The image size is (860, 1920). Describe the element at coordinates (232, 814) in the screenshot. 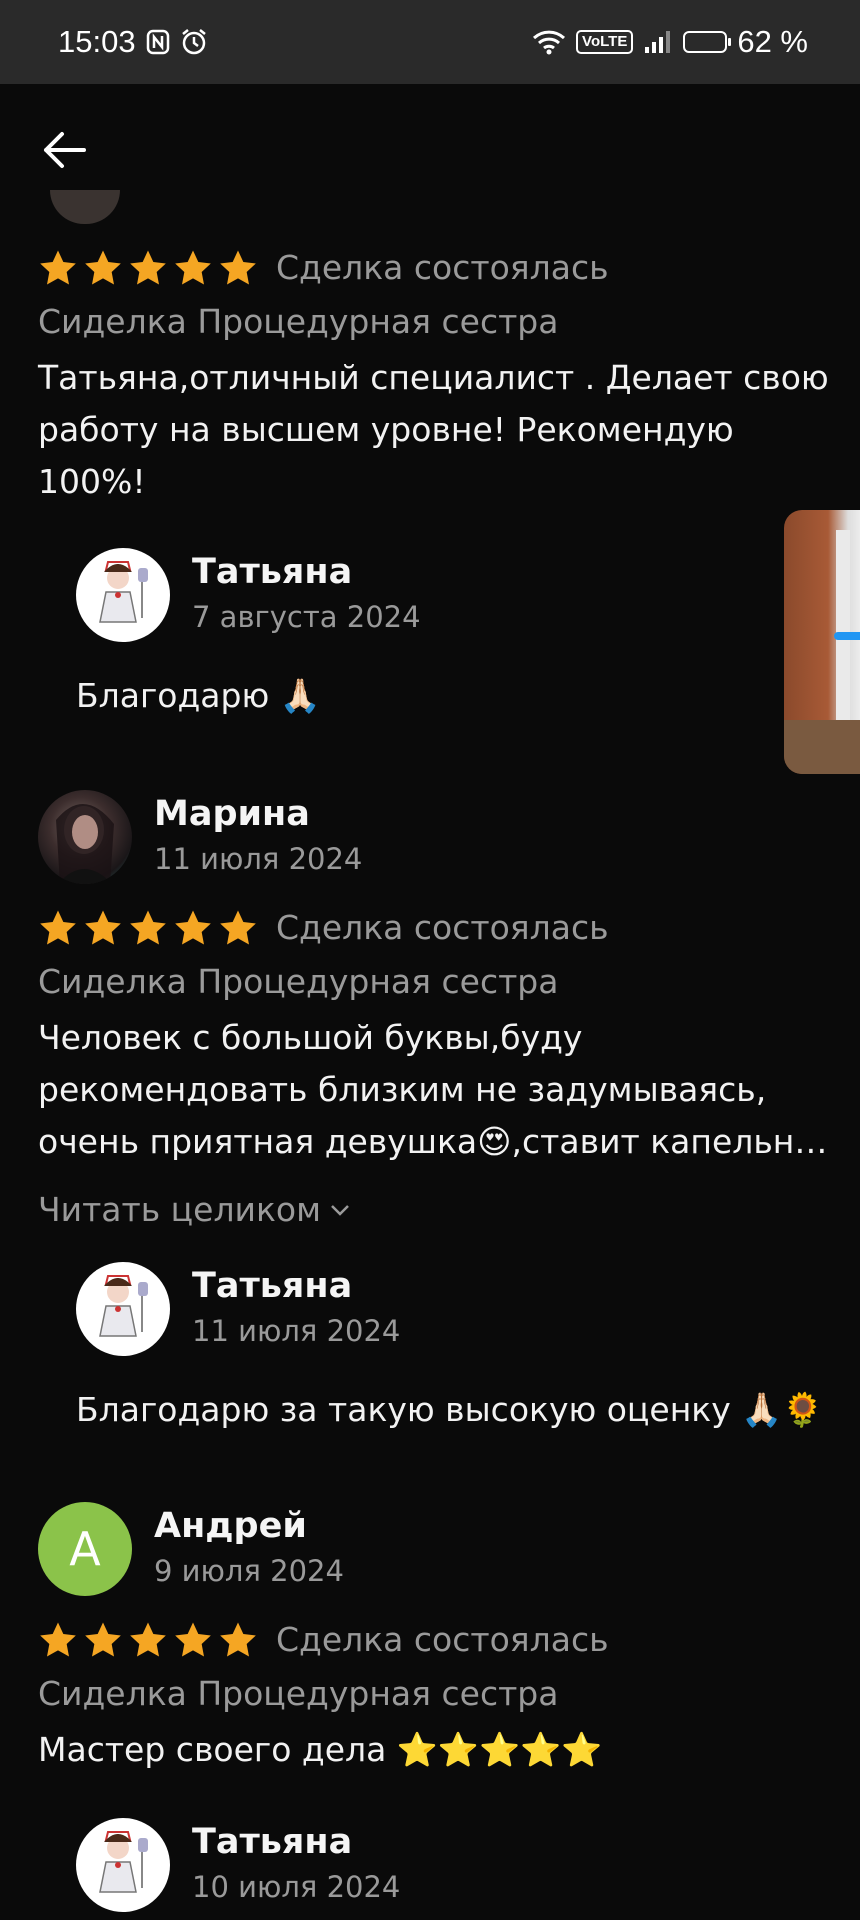

I see `reviewer-name: Марина` at that location.